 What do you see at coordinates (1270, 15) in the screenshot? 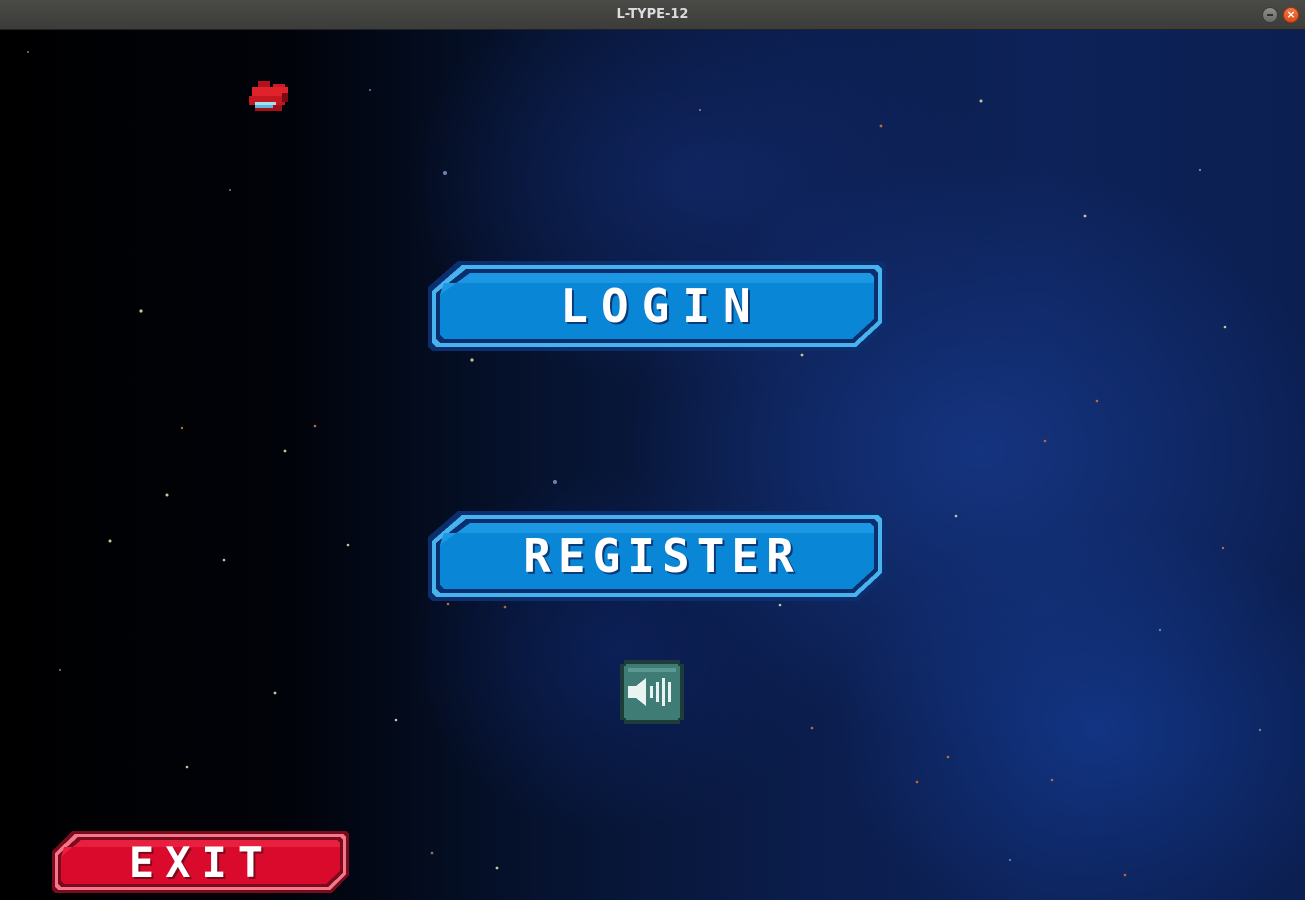
I see `minimize-icon` at bounding box center [1270, 15].